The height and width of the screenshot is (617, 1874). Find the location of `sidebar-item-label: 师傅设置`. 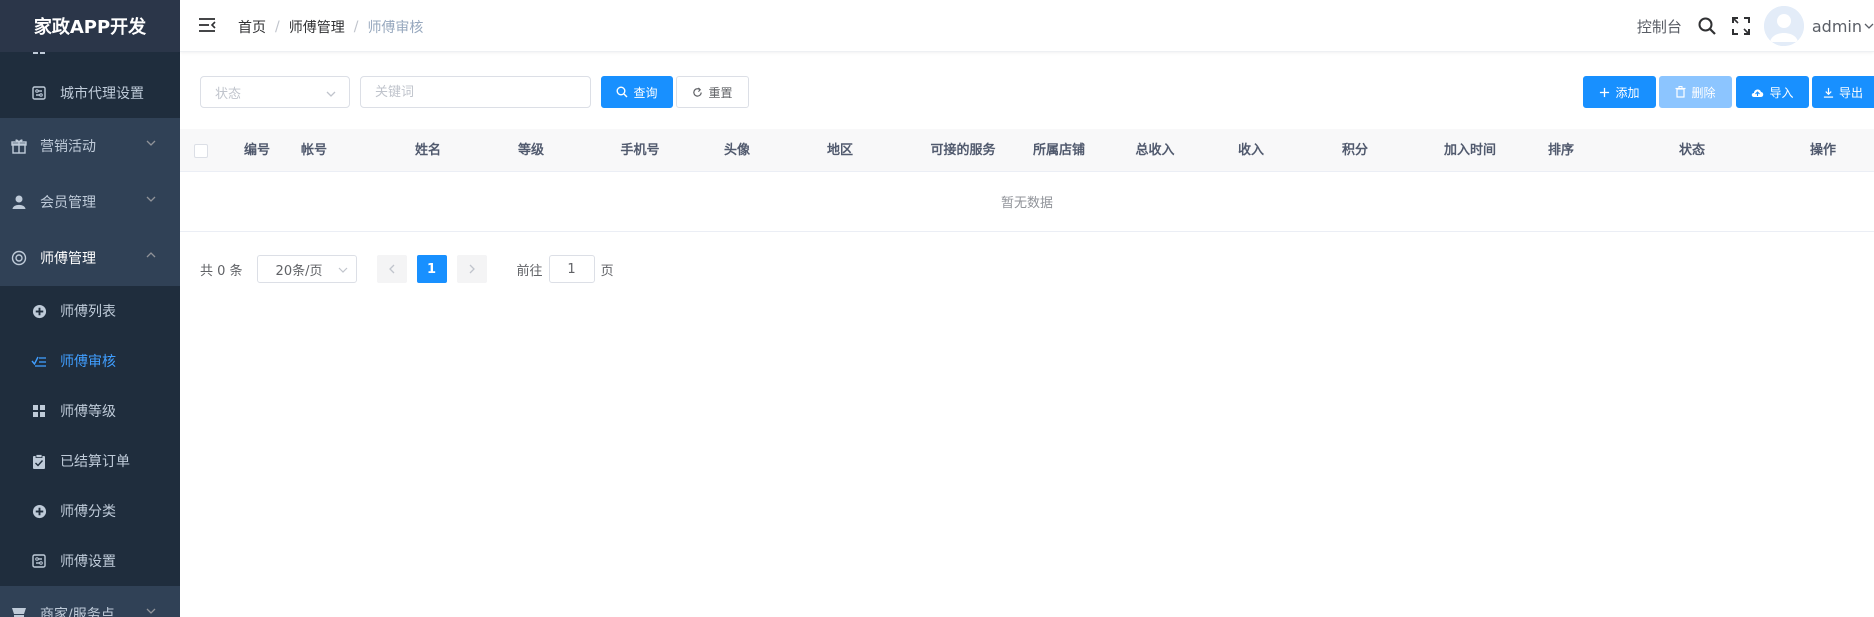

sidebar-item-label: 师傅设置 is located at coordinates (88, 562).